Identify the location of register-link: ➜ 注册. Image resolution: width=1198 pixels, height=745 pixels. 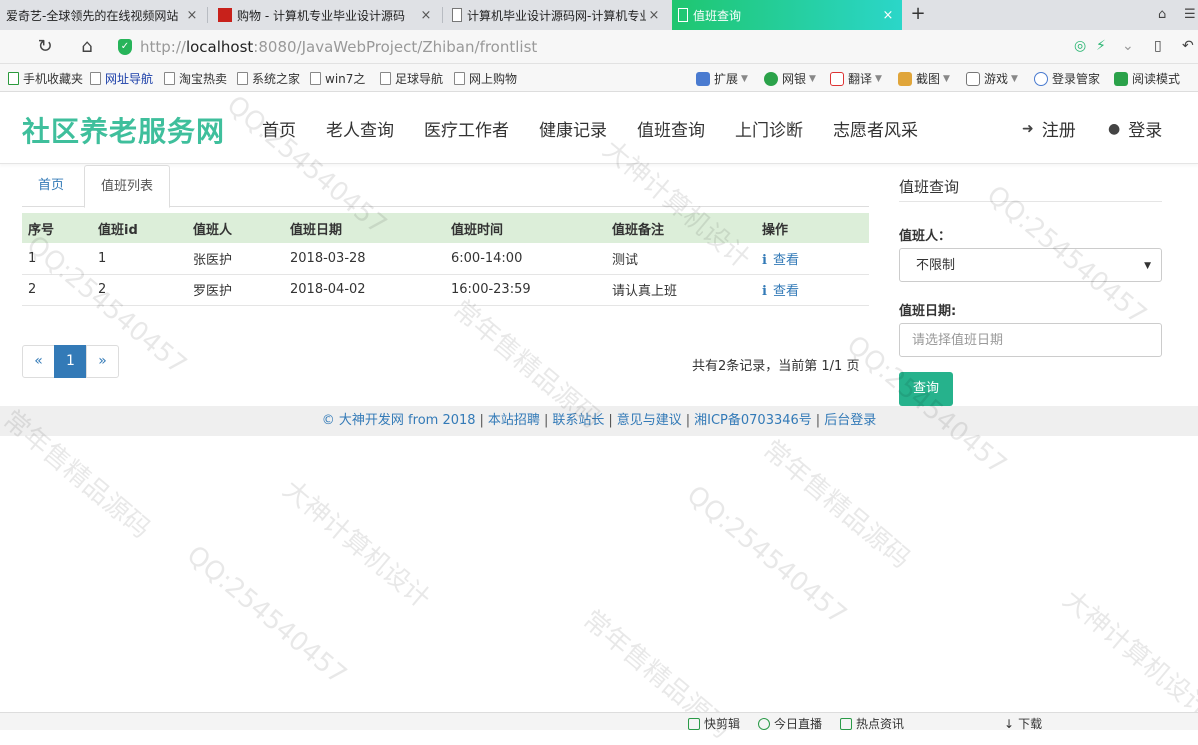
(1049, 129).